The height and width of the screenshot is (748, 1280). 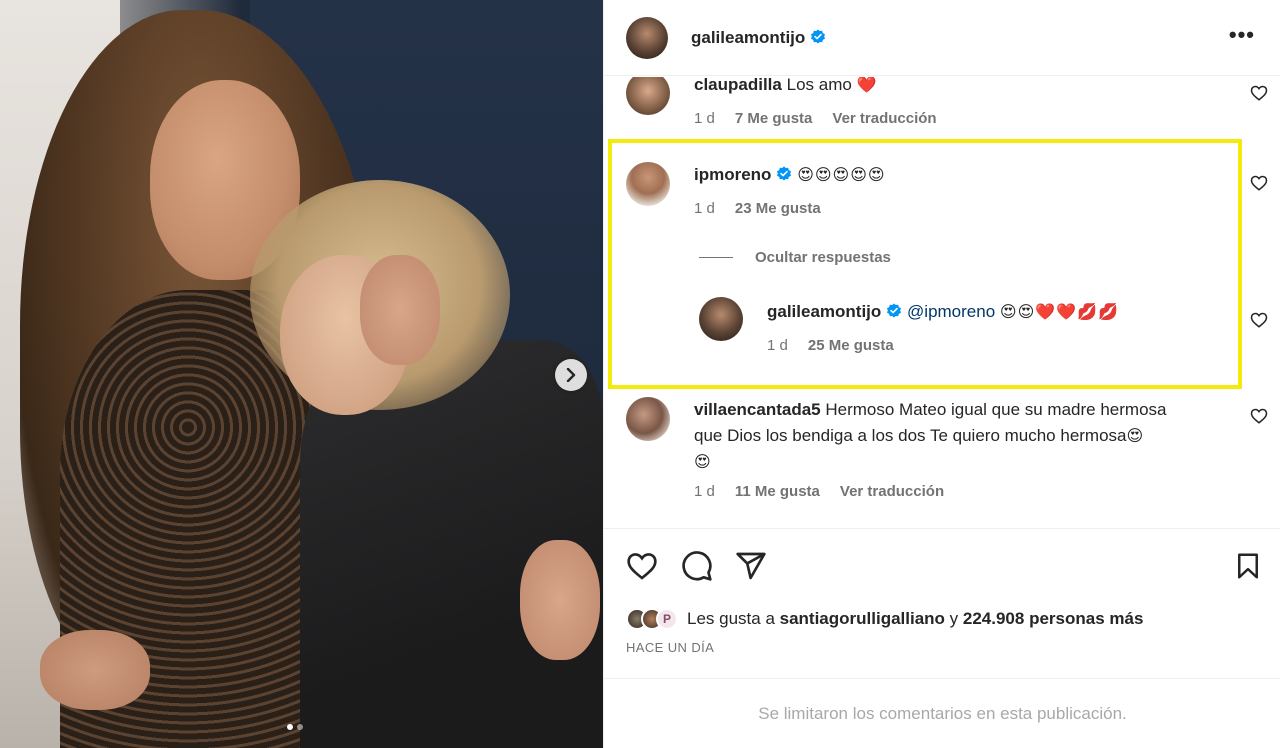 I want to click on carousel-next-button, so click(x=571, y=375).